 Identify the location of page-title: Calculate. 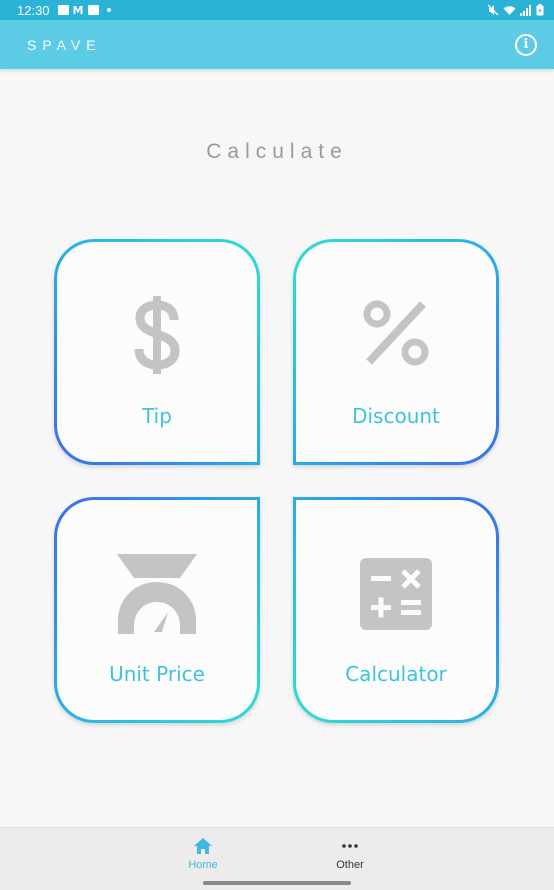
(277, 151).